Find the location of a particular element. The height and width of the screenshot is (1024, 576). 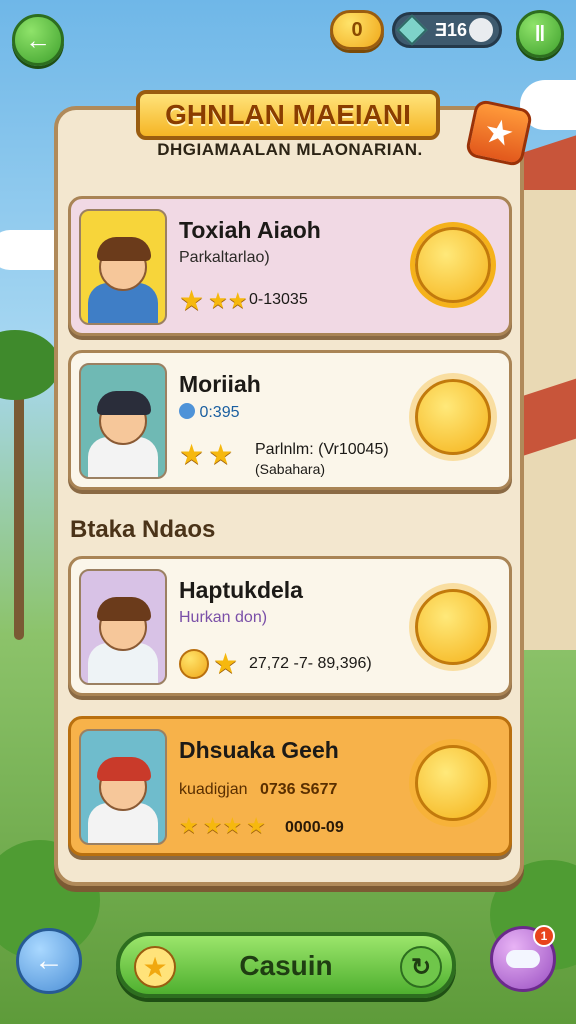

play-button: ★ Casuin ↻ is located at coordinates (286, 965).